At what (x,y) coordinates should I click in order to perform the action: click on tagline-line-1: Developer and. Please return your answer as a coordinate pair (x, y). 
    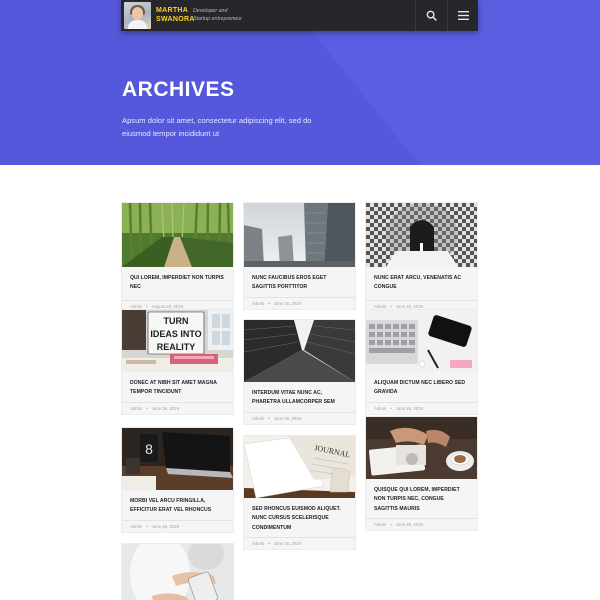
    Looking at the image, I should click on (210, 11).